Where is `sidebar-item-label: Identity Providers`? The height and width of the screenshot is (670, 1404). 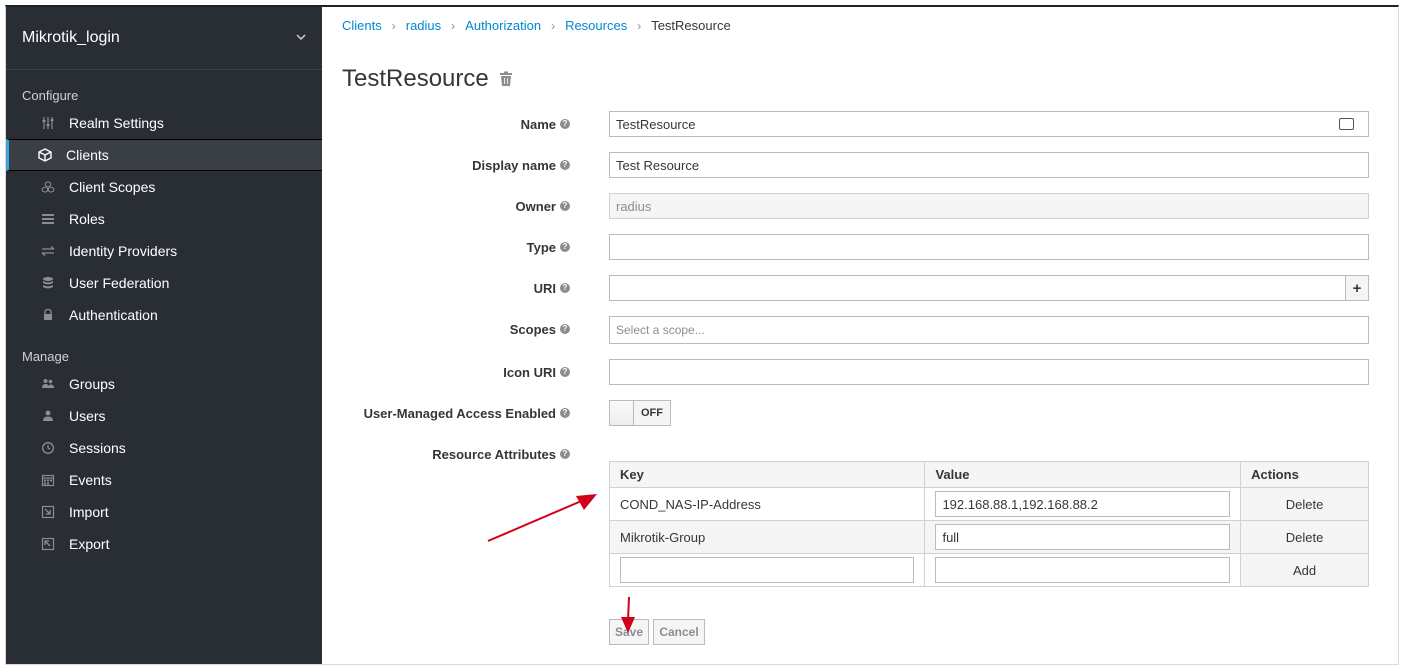 sidebar-item-label: Identity Providers is located at coordinates (123, 251).